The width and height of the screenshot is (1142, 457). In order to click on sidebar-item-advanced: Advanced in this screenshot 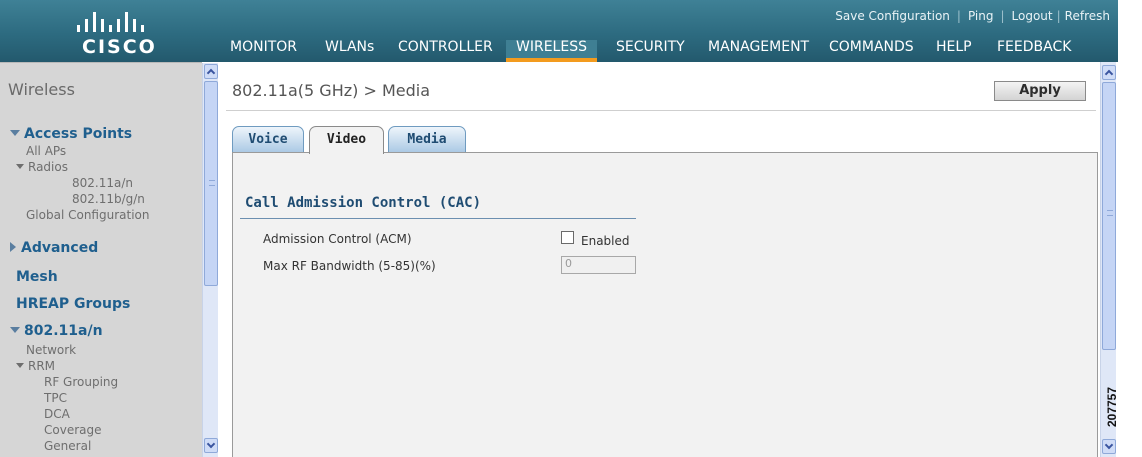, I will do `click(54, 248)`.